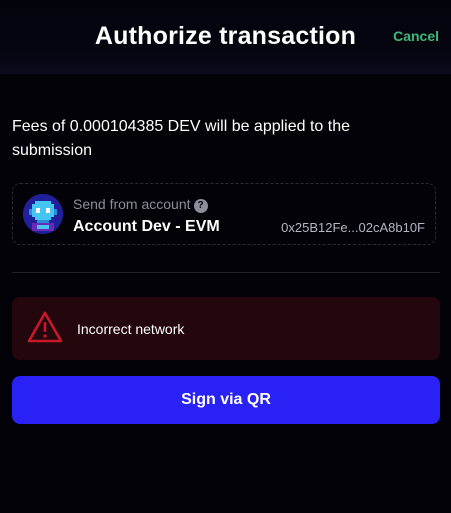  What do you see at coordinates (226, 328) in the screenshot?
I see `network-alert: Incorrect network` at bounding box center [226, 328].